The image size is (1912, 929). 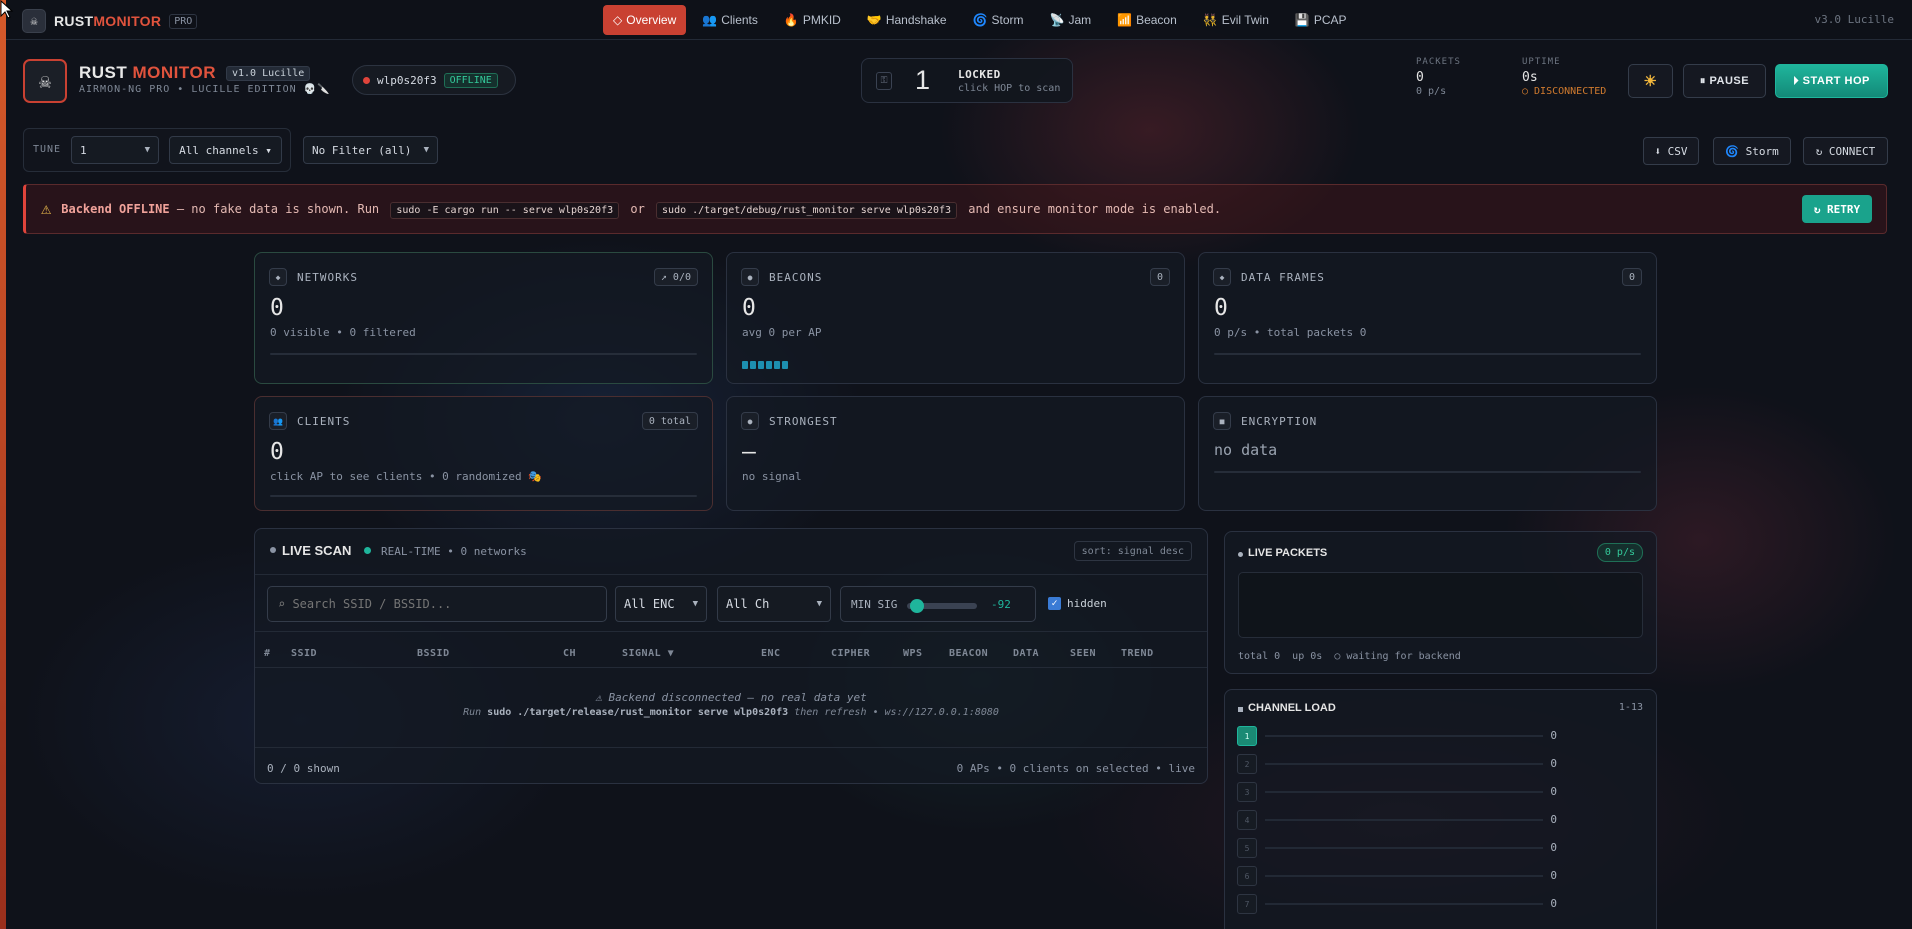 I want to click on skull-logo-large-icon: ☠, so click(x=45, y=81).